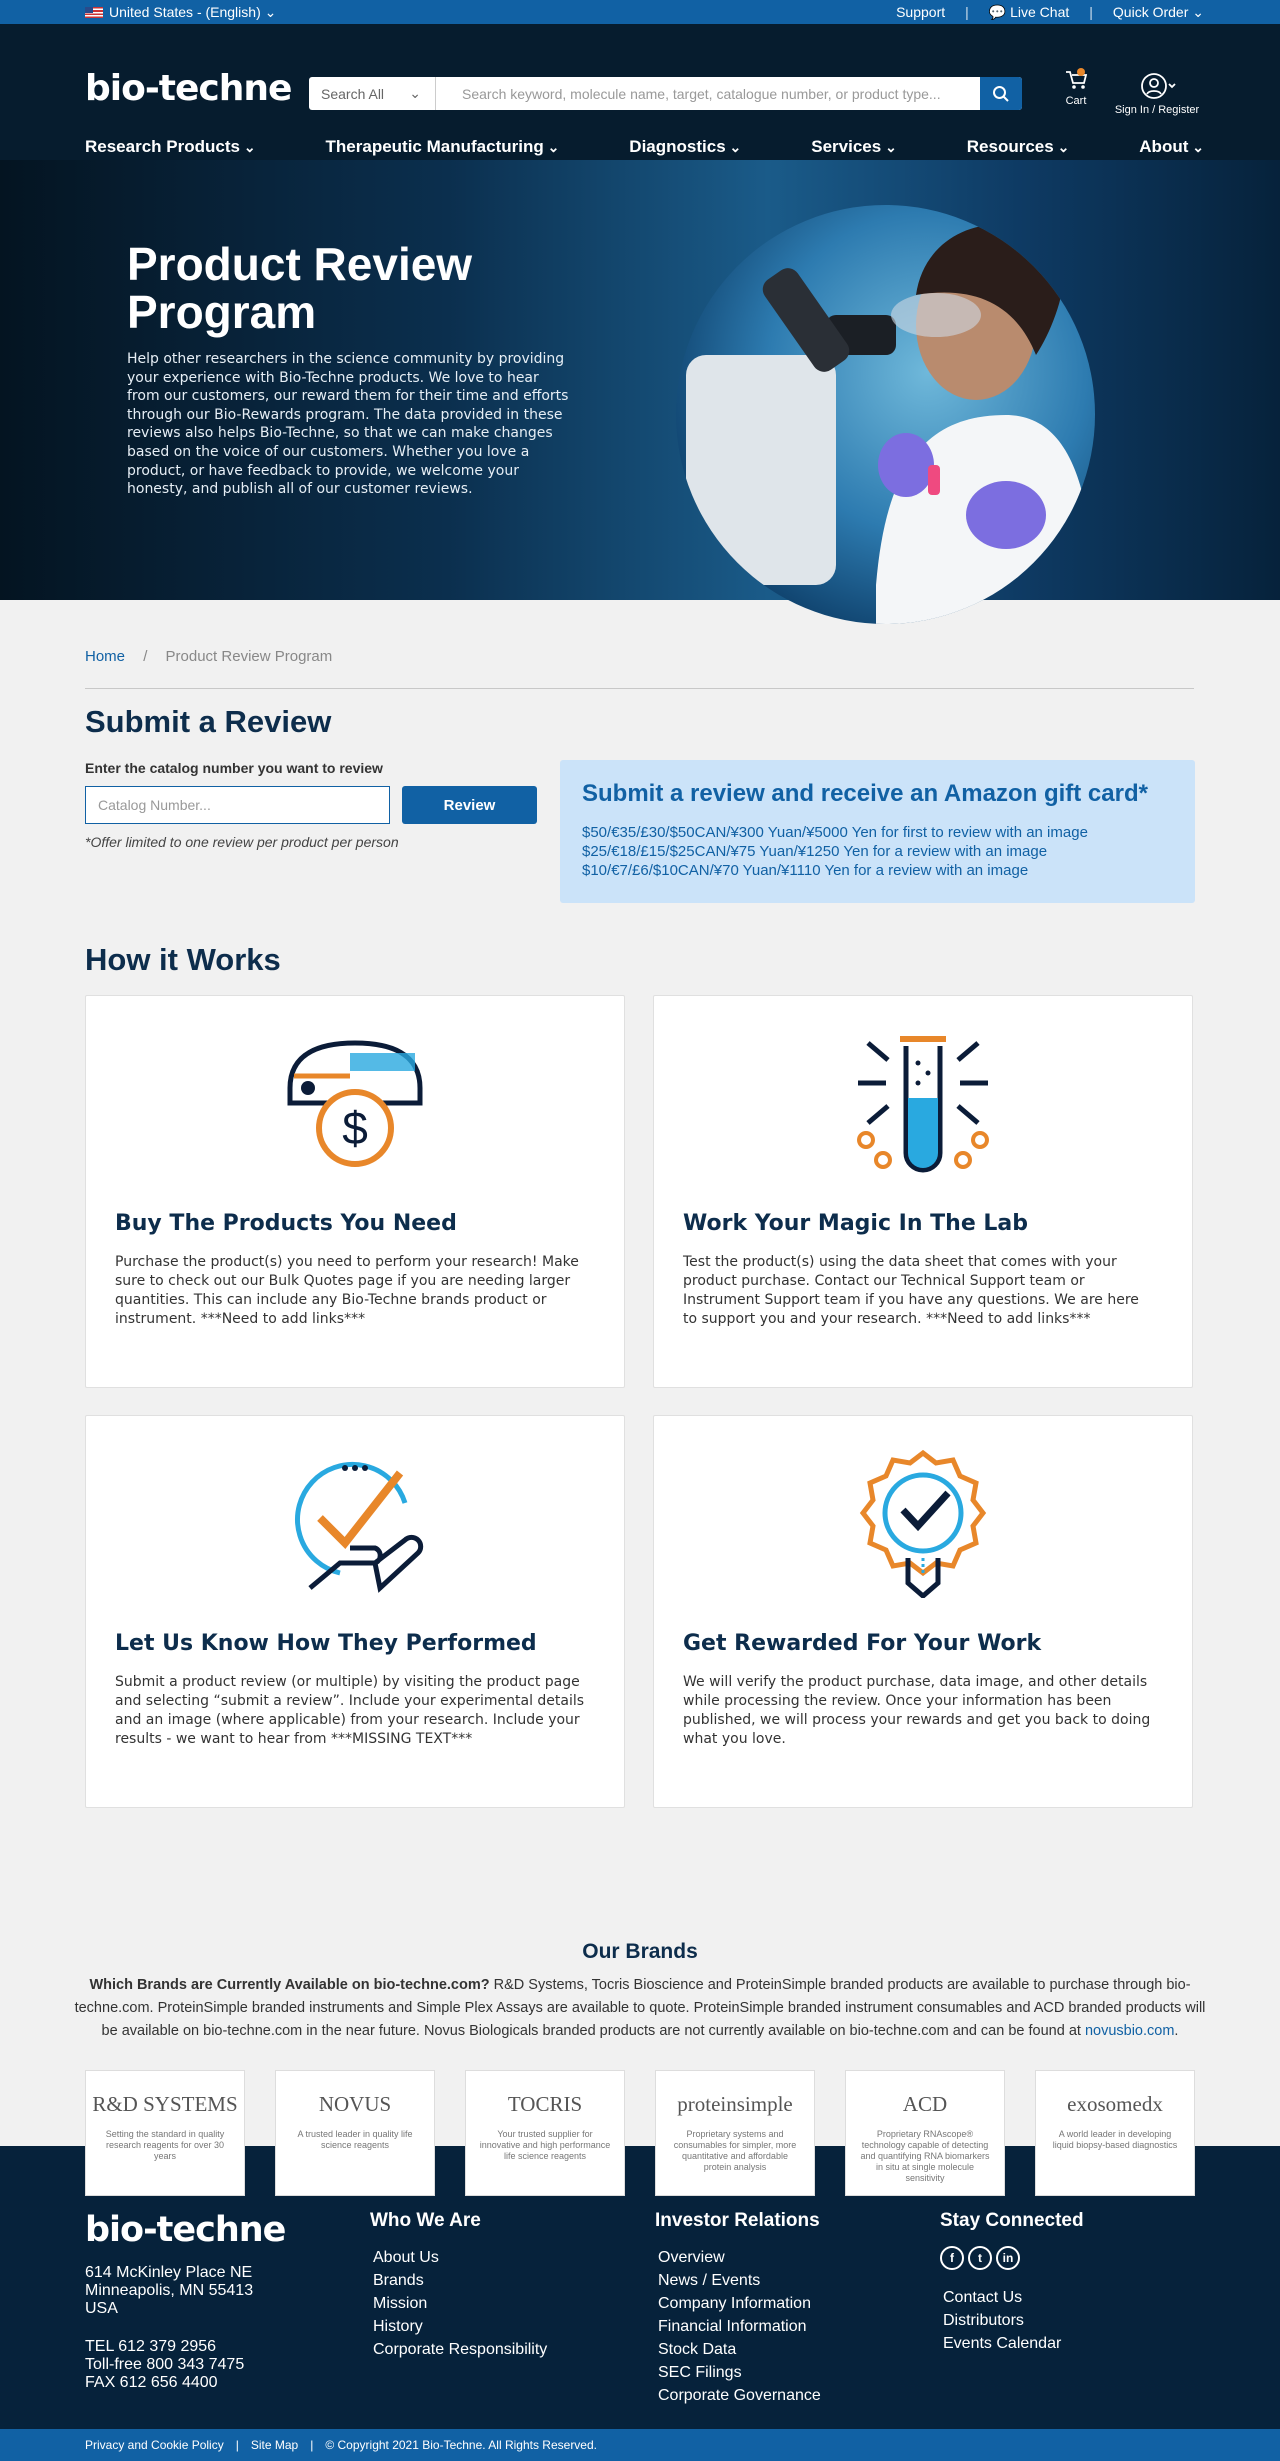 This screenshot has width=1280, height=2461. Describe the element at coordinates (1115, 2103) in the screenshot. I see `exosomedx-logo: exosomedx` at that location.